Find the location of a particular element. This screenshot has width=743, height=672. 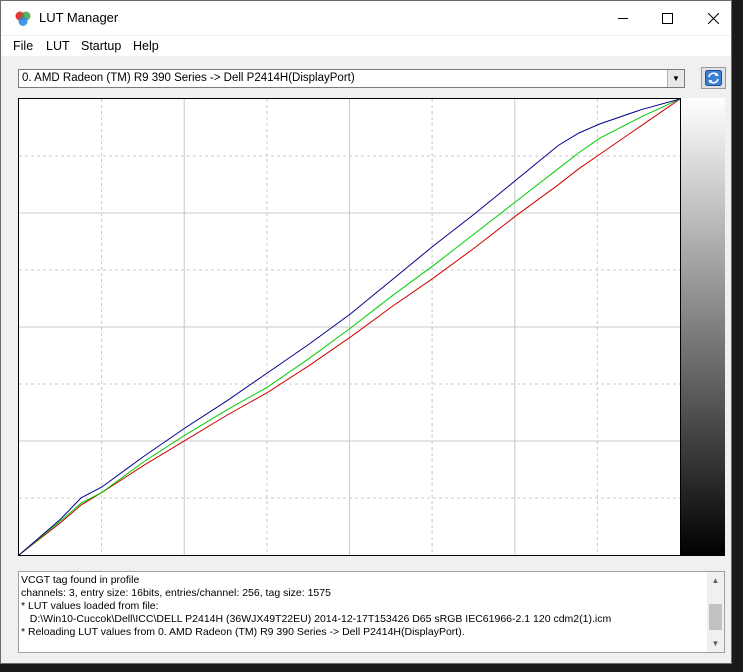

maximize-icon is located at coordinates (667, 18).